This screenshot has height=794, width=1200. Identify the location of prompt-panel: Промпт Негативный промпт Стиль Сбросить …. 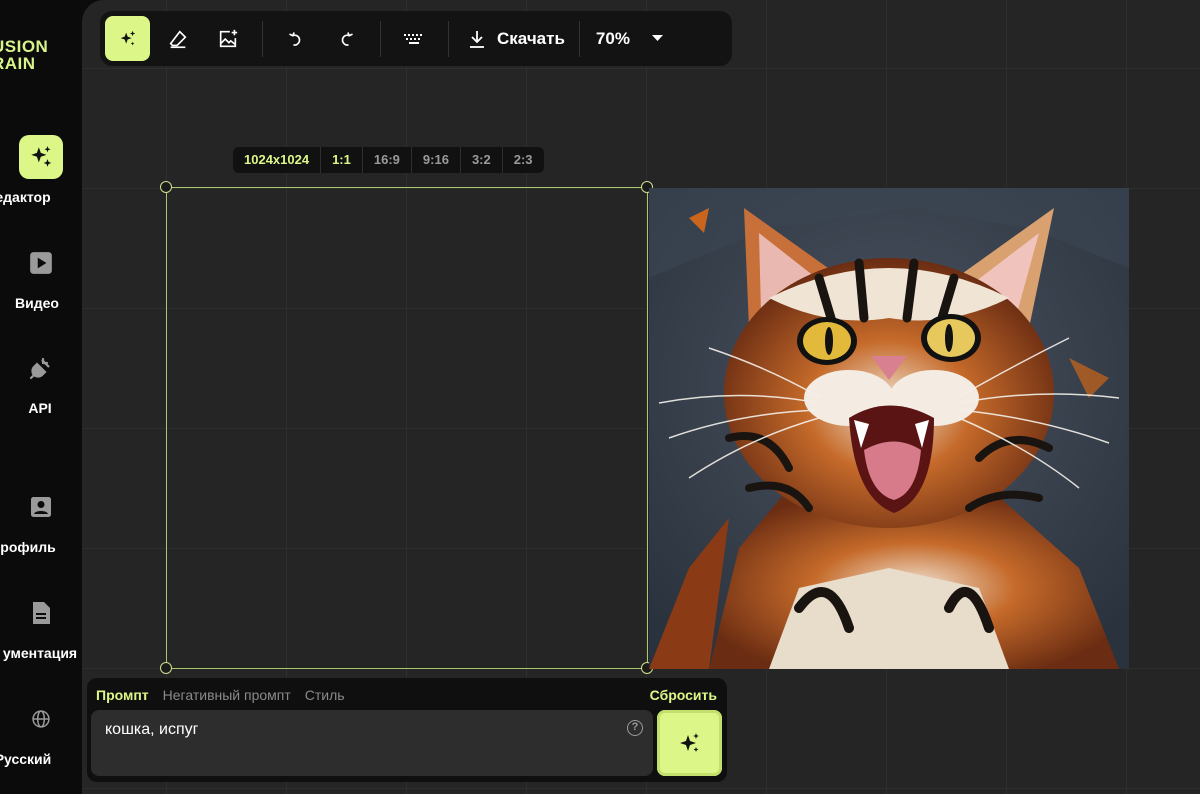
(407, 730).